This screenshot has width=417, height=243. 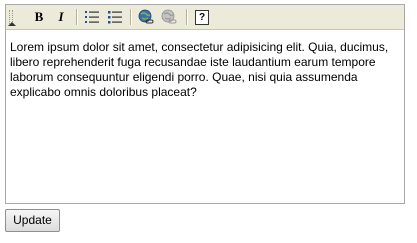 I want to click on italic-icon: I, so click(x=61, y=16).